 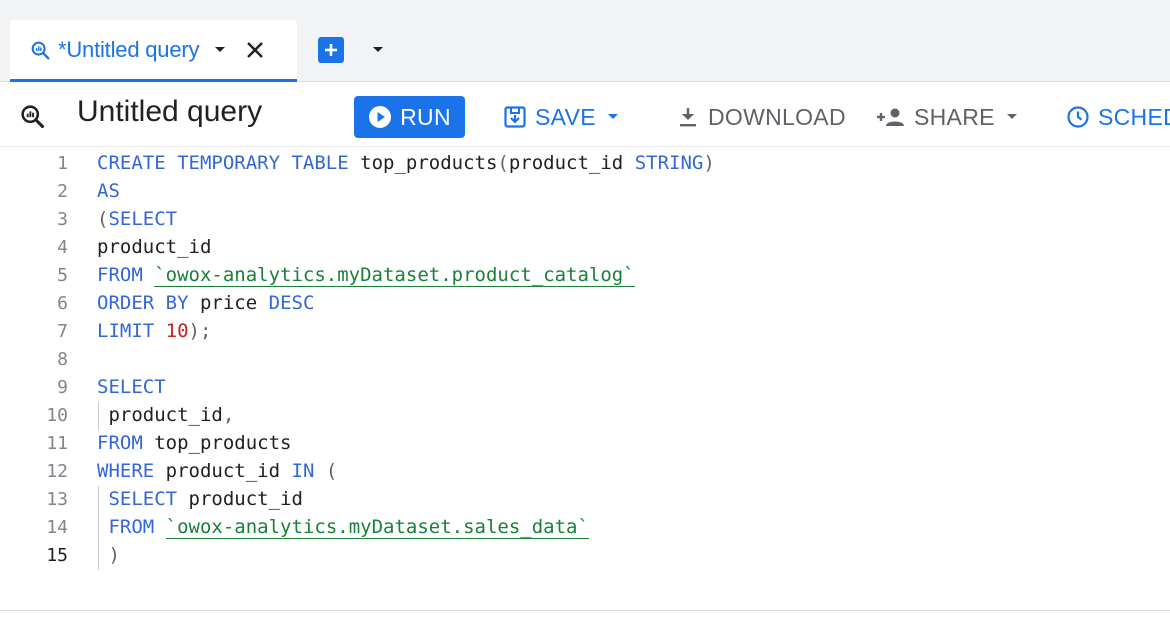 I want to click on tab-strip: *Untitled query, so click(x=585, y=41).